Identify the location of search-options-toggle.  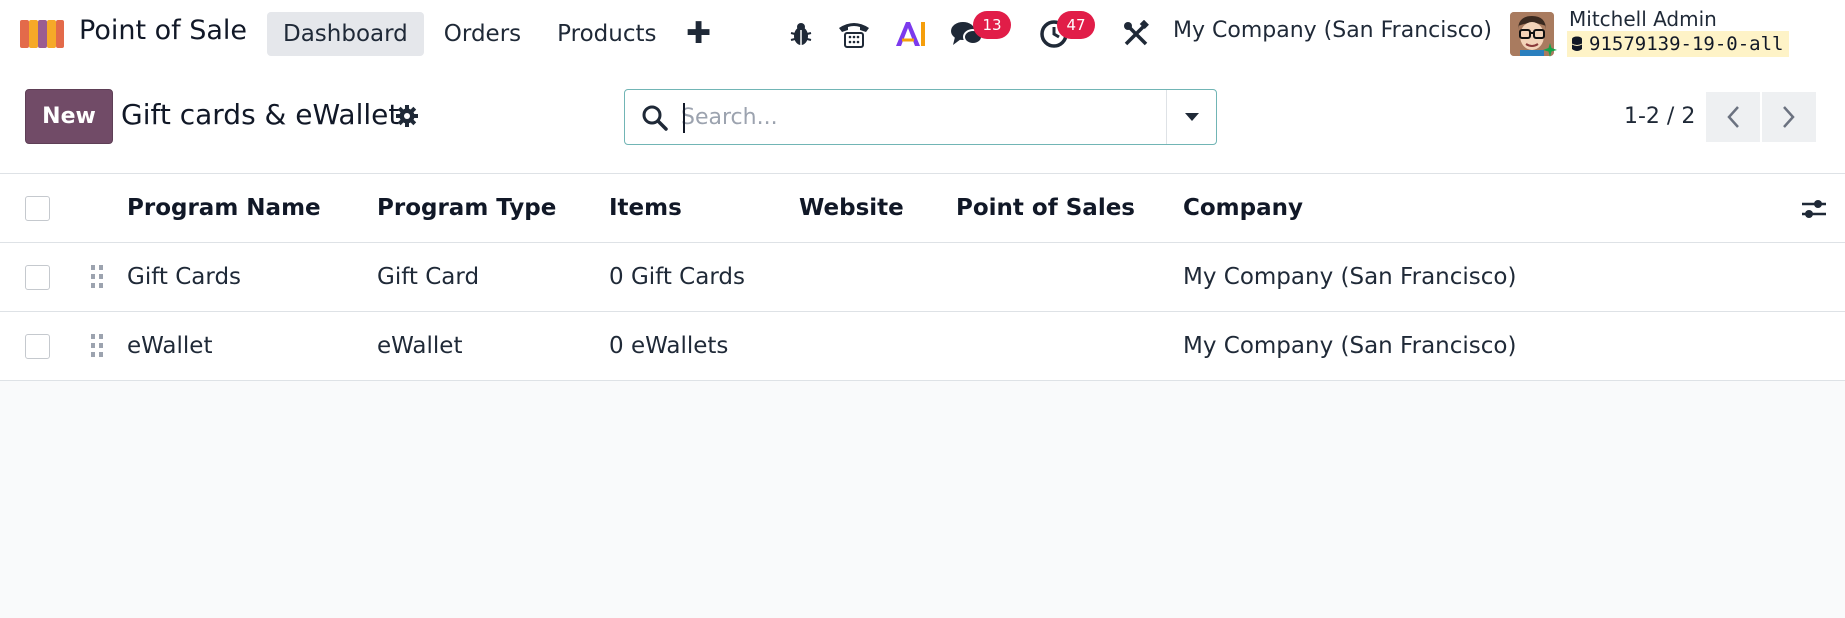
(1191, 117).